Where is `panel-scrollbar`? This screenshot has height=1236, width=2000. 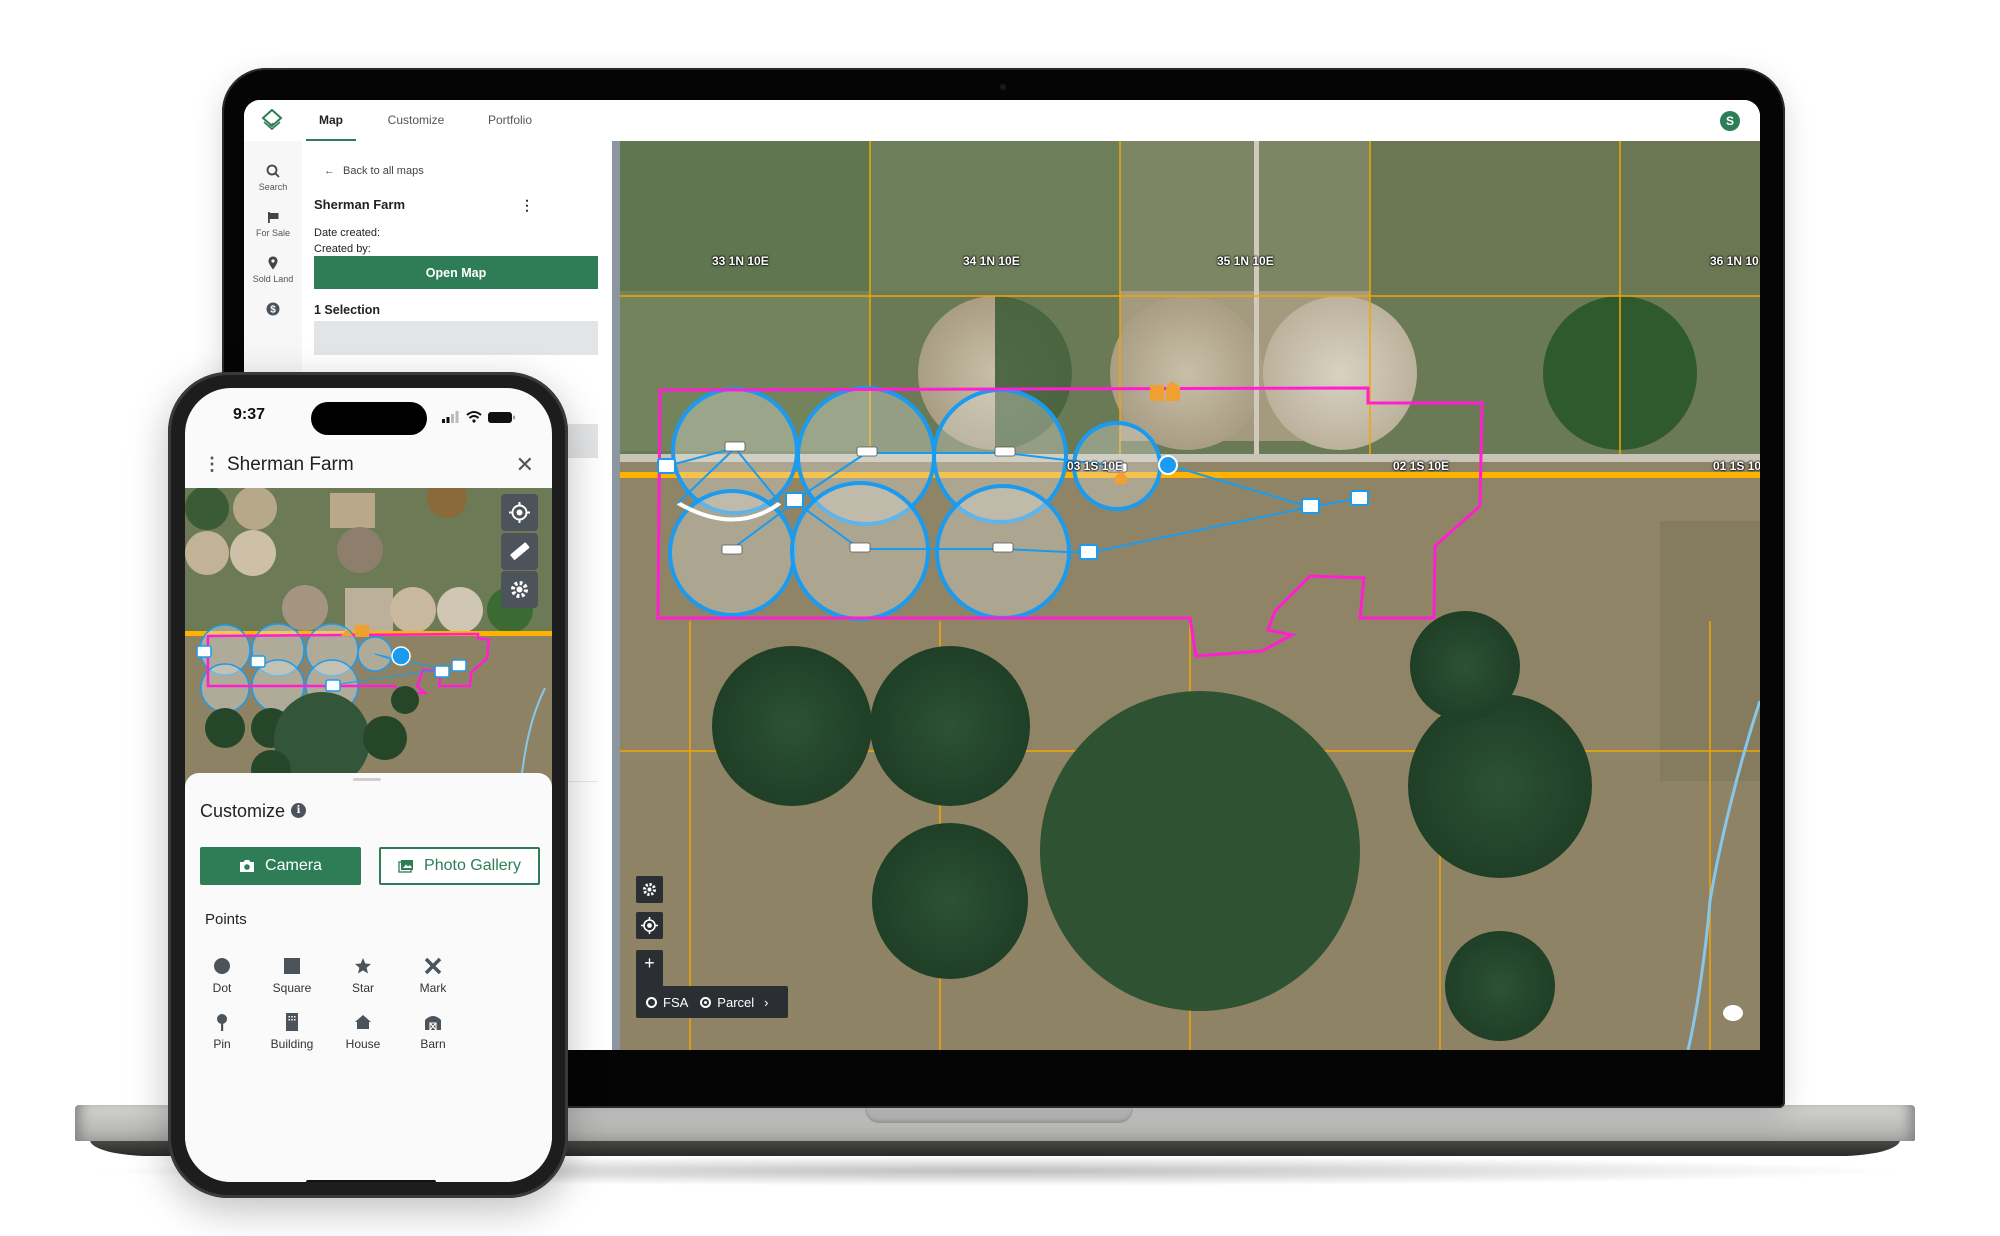
panel-scrollbar is located at coordinates (616, 595).